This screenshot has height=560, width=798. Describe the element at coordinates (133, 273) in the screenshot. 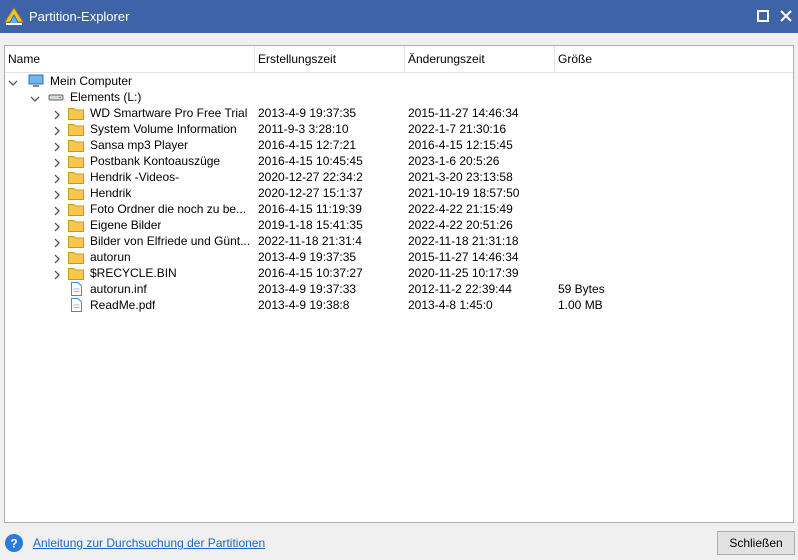

I see `item-name: $RECYCLE.BIN` at that location.